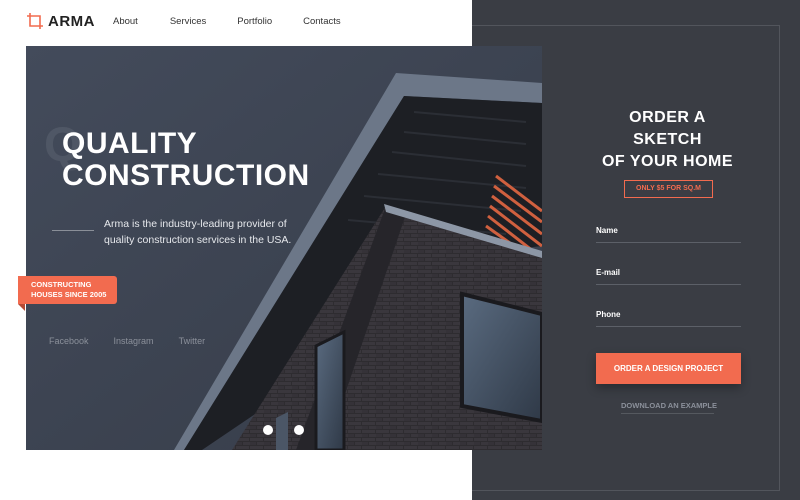  What do you see at coordinates (667, 413) in the screenshot?
I see `download-underline` at bounding box center [667, 413].